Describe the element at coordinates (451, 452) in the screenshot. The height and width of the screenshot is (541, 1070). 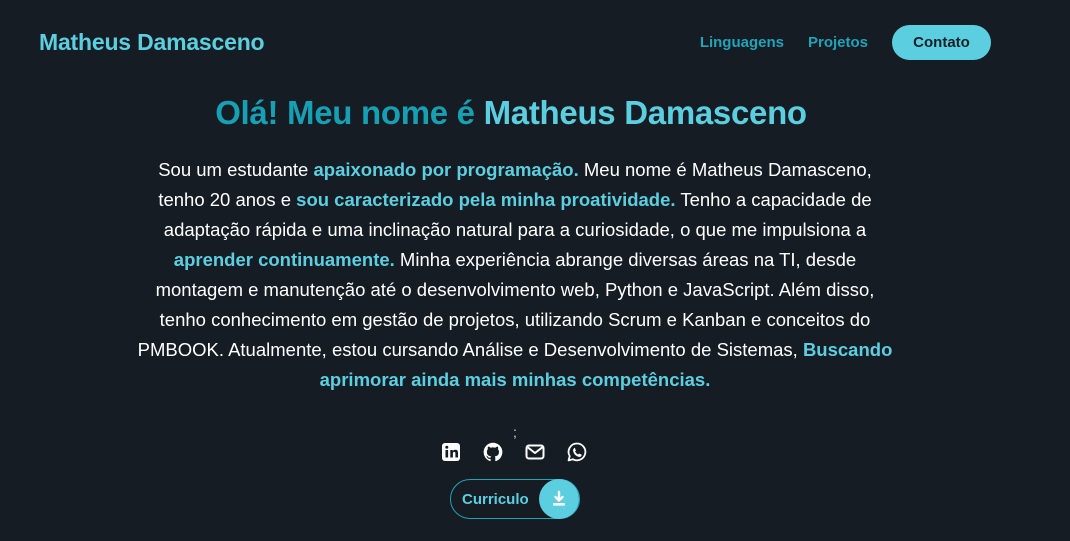
I see `linkedin-icon` at that location.